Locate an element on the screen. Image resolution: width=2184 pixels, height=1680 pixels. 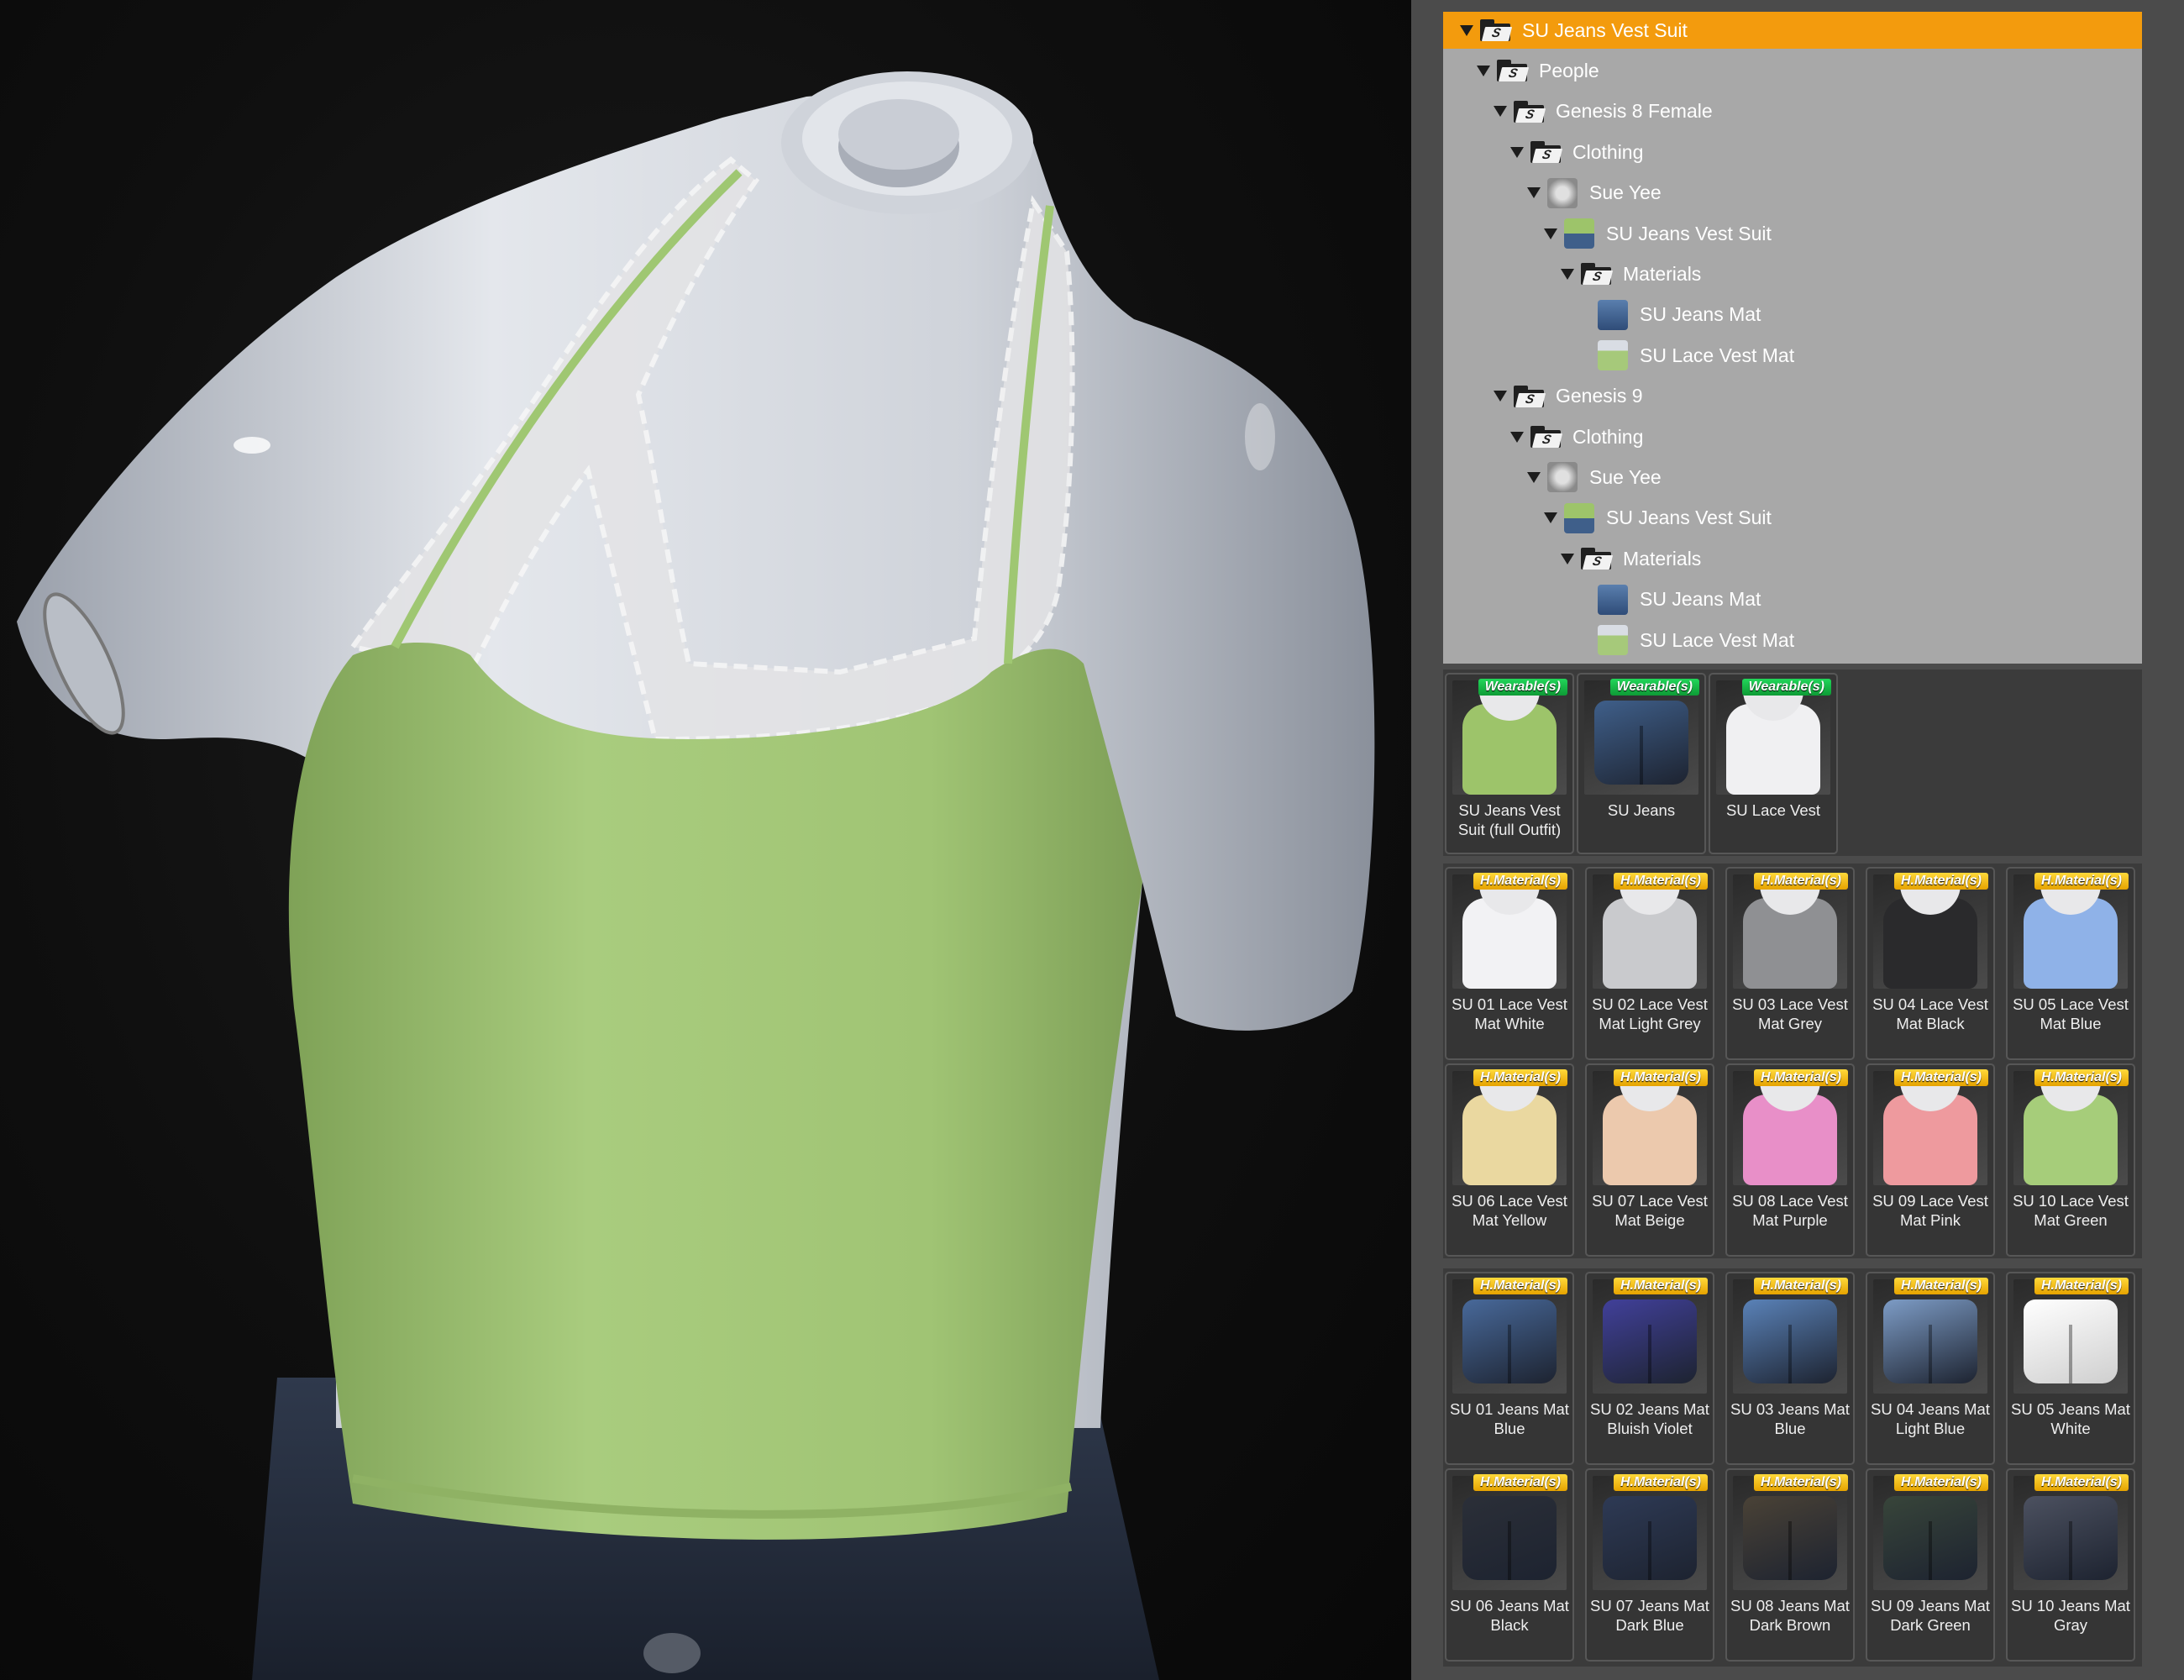
thumbnail-label: SU 09 Lace Vest Mat Pink is located at coordinates (1930, 1210).